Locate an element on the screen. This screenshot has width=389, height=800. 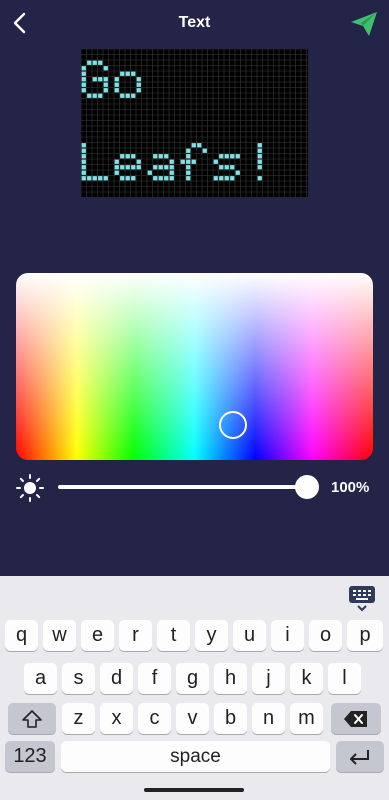
key-k: k is located at coordinates (306, 678).